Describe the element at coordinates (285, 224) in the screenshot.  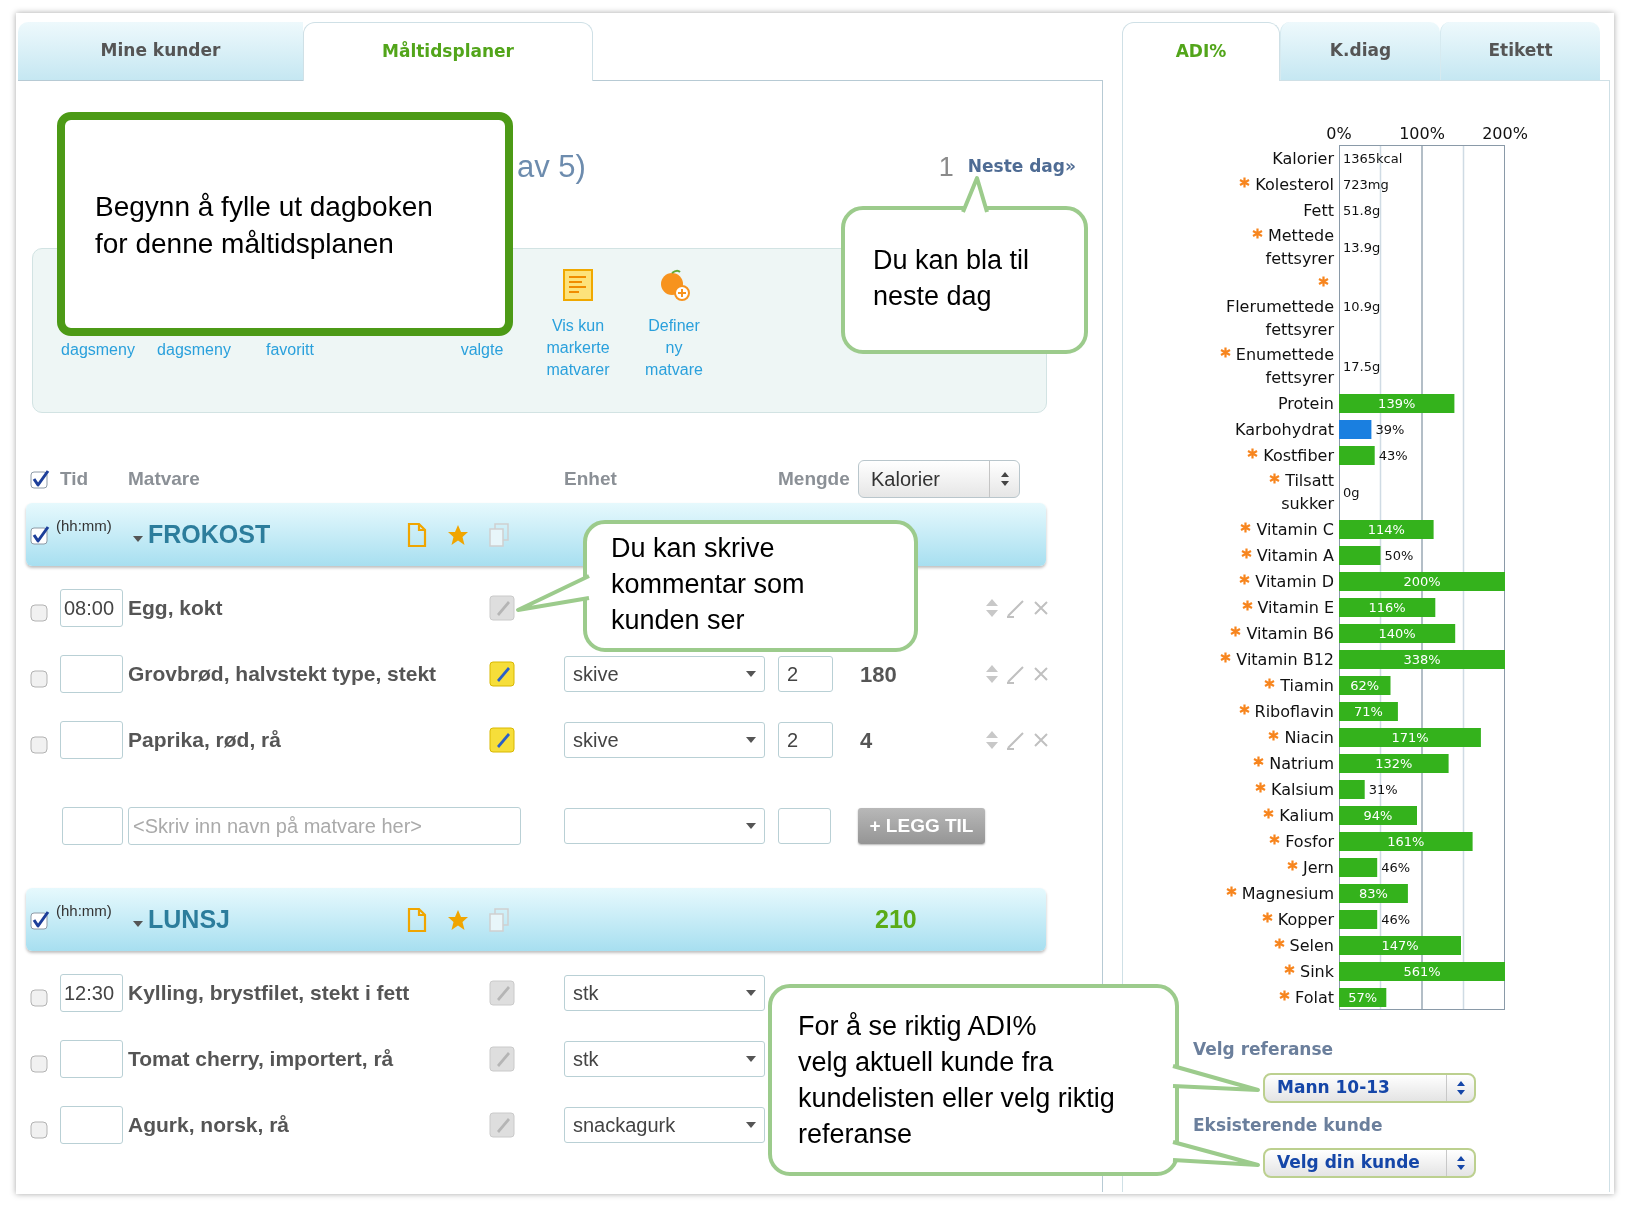
I see `callout-bubble: Begynn å fylle ut dagboken for denne måltidsplanen` at that location.